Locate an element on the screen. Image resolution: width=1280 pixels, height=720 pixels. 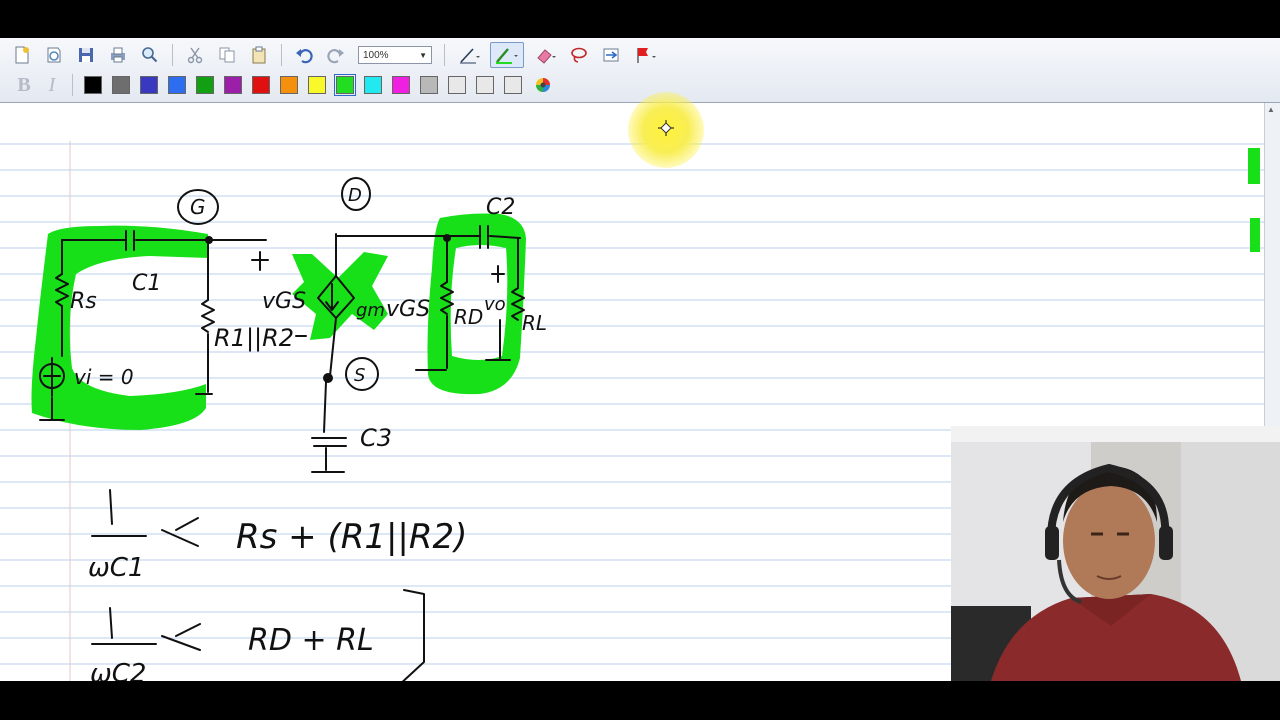
zoom-value: 100% is located at coordinates (376, 55).